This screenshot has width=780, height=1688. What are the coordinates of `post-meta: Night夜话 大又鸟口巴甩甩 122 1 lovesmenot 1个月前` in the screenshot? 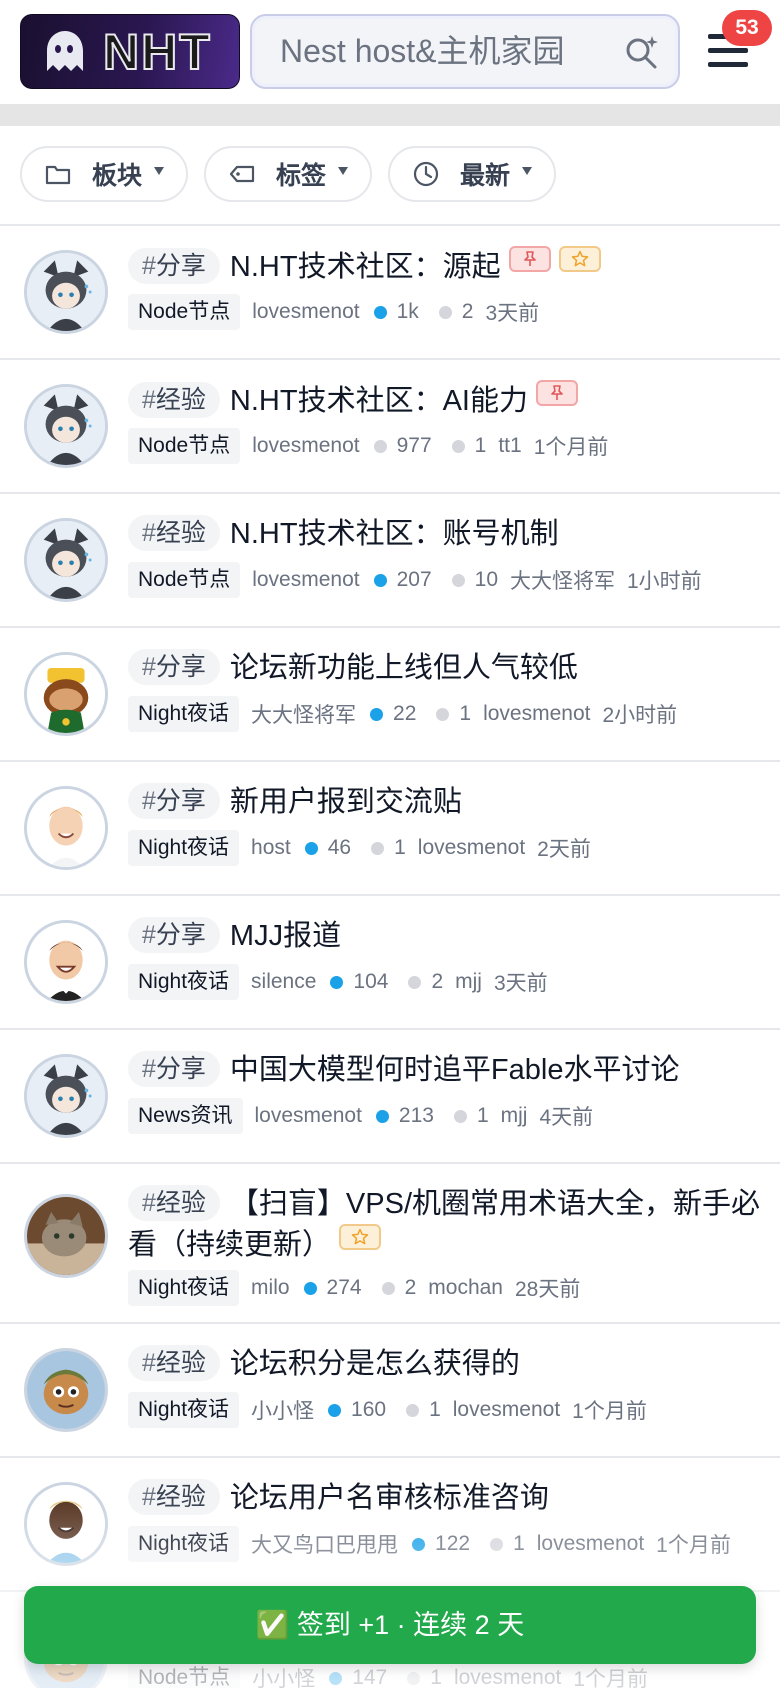 It's located at (449, 1544).